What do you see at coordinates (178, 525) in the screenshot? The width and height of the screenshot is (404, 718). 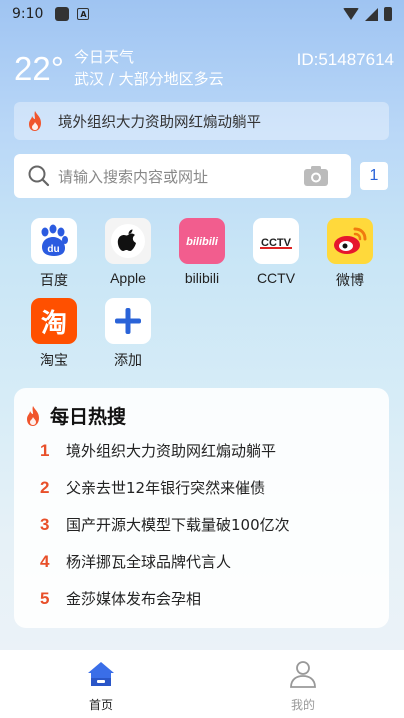 I see `hot-search-text: 国产开源大模型下载量破100亿次` at bounding box center [178, 525].